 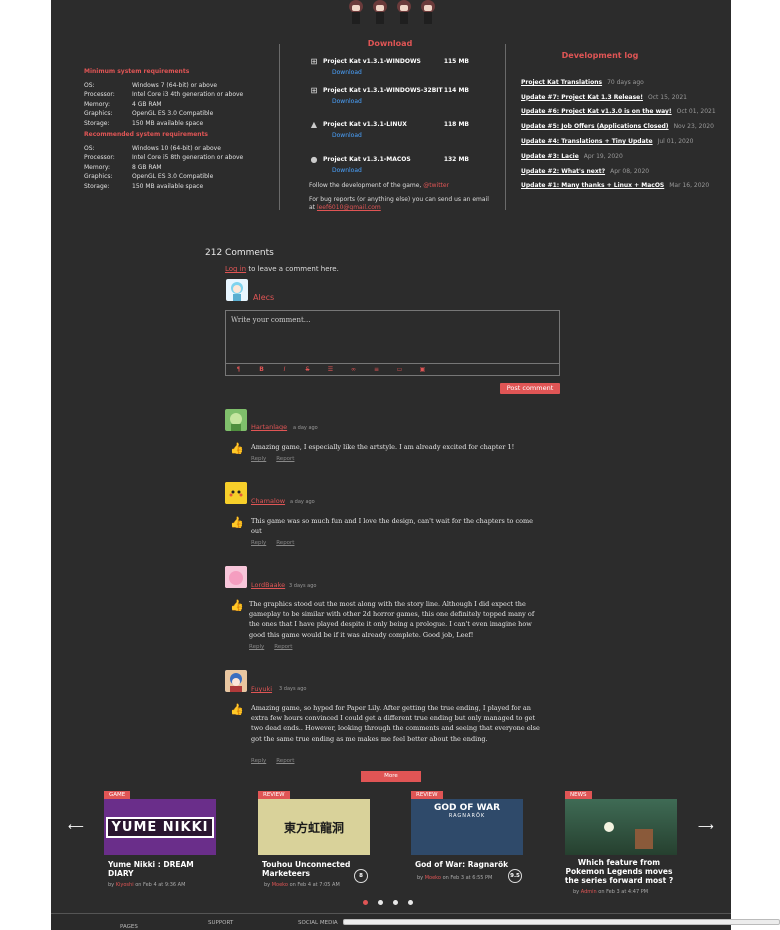 I want to click on devlog-title: Development log, so click(x=600, y=55).